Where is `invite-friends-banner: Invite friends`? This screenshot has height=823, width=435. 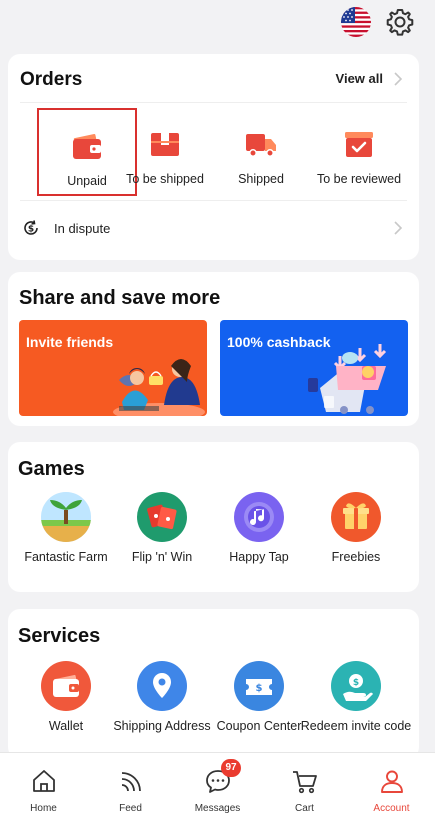 invite-friends-banner: Invite friends is located at coordinates (113, 368).